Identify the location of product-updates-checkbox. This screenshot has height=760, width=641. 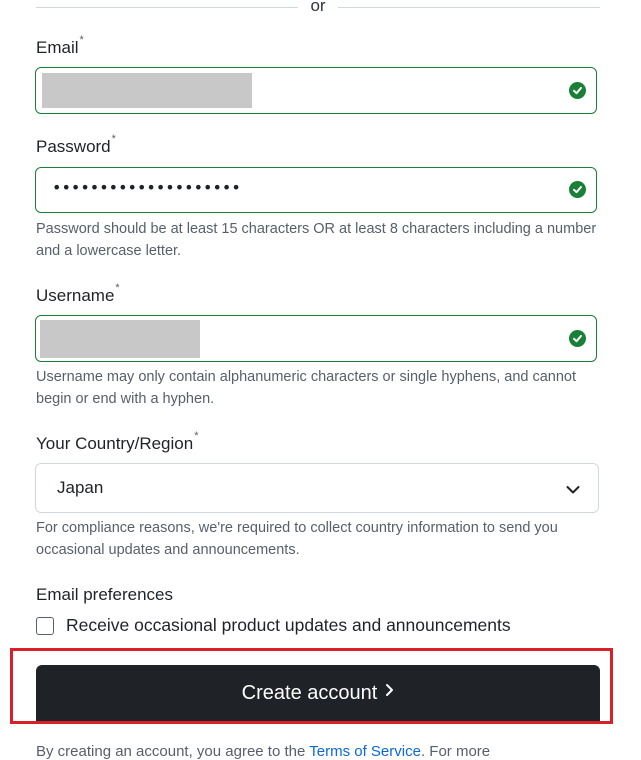
(45, 626).